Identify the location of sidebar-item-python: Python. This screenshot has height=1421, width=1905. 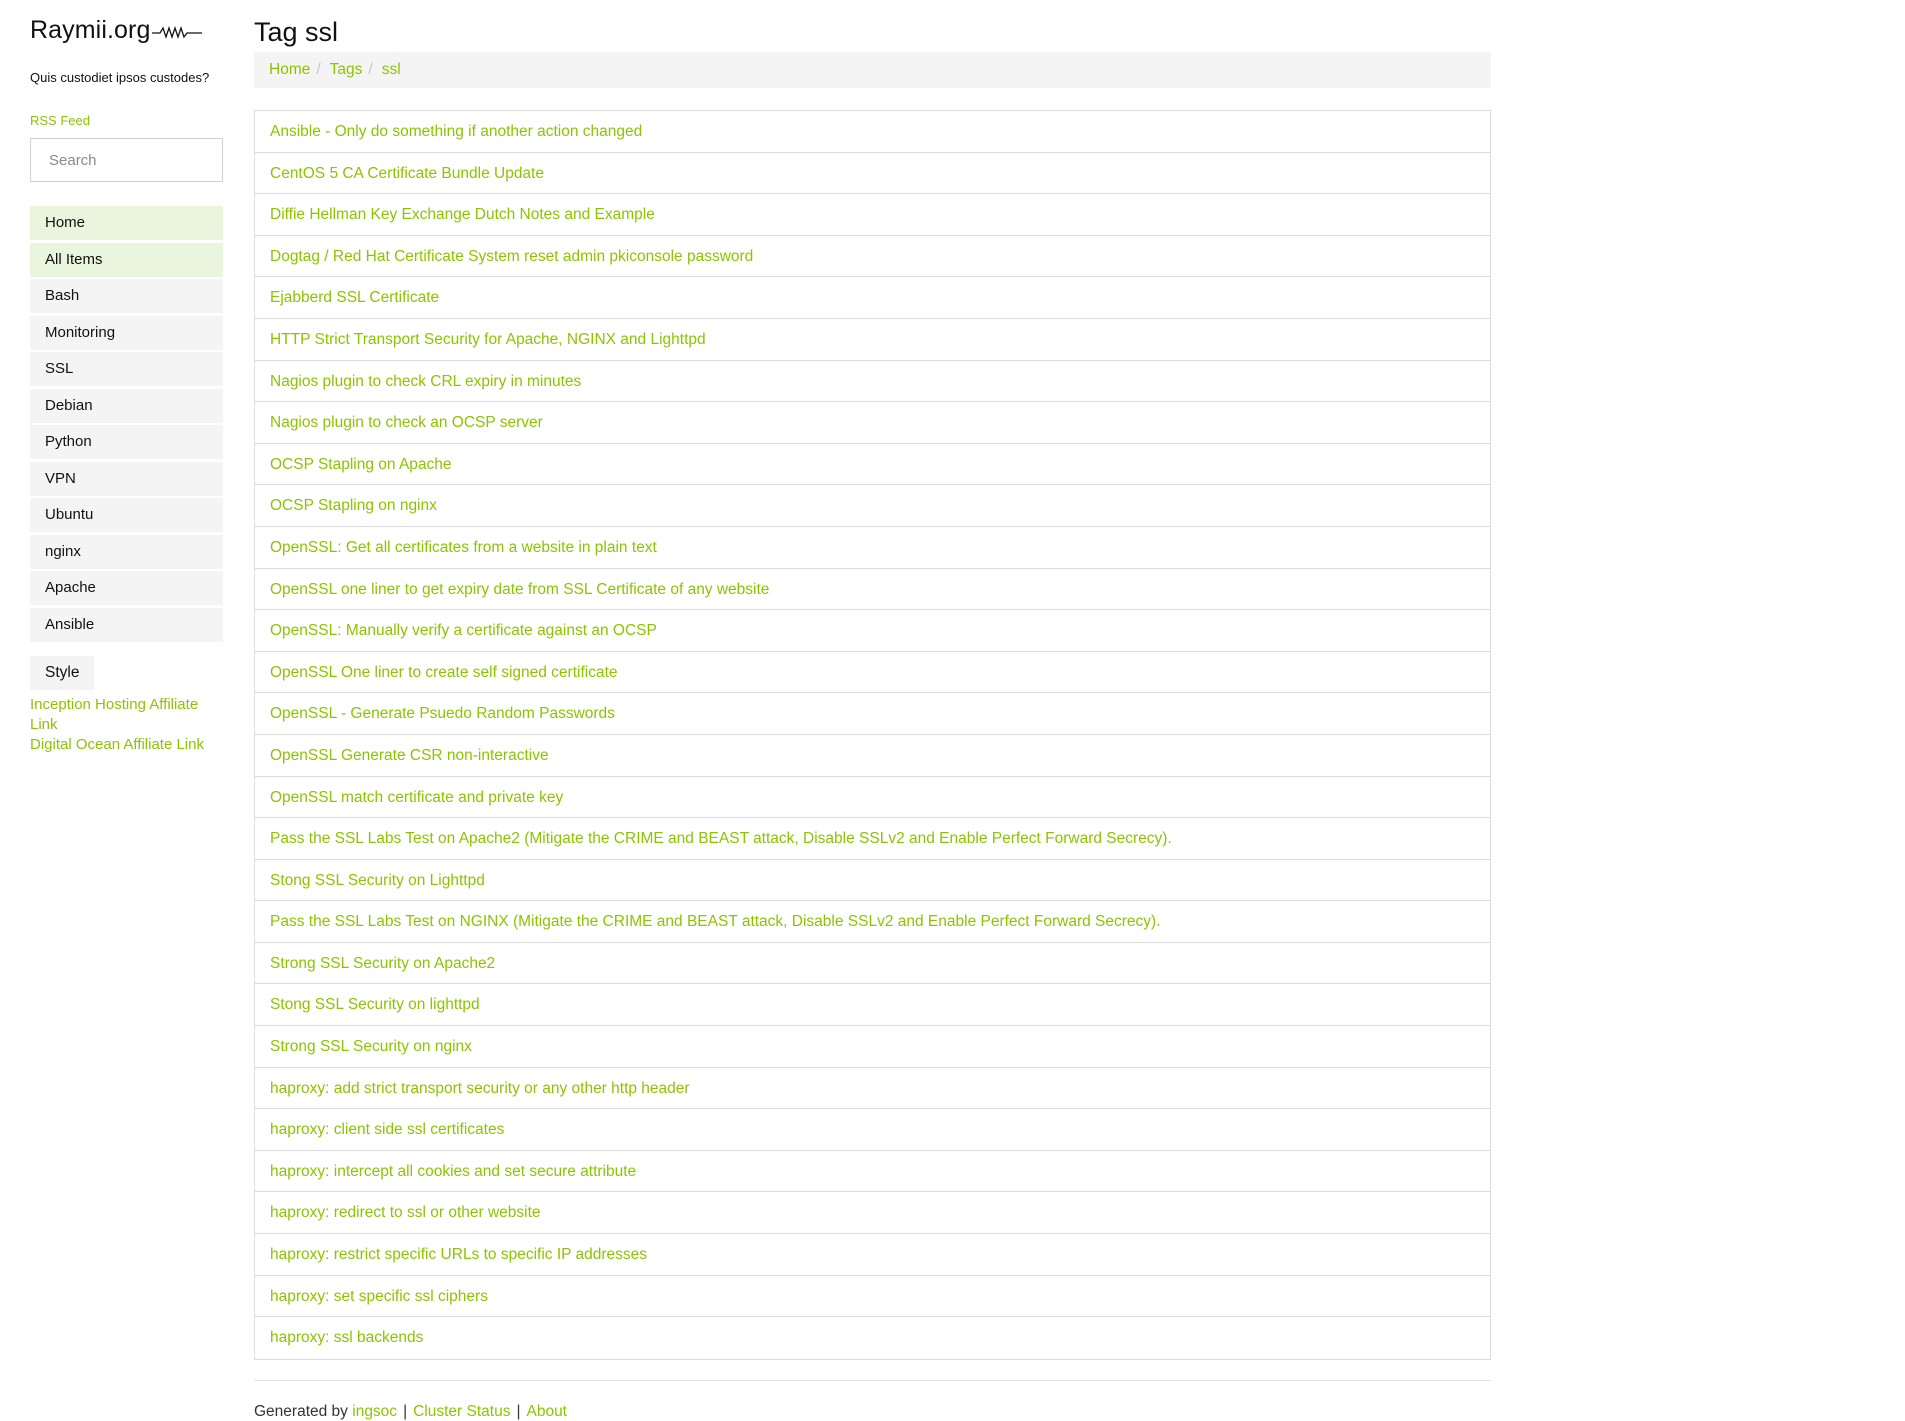
(126, 442).